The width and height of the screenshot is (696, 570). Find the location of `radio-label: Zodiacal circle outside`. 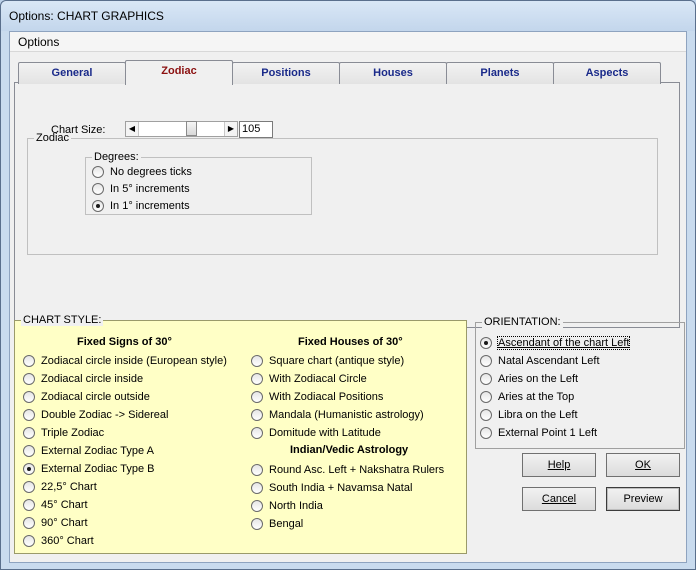

radio-label: Zodiacal circle outside is located at coordinates (95, 397).